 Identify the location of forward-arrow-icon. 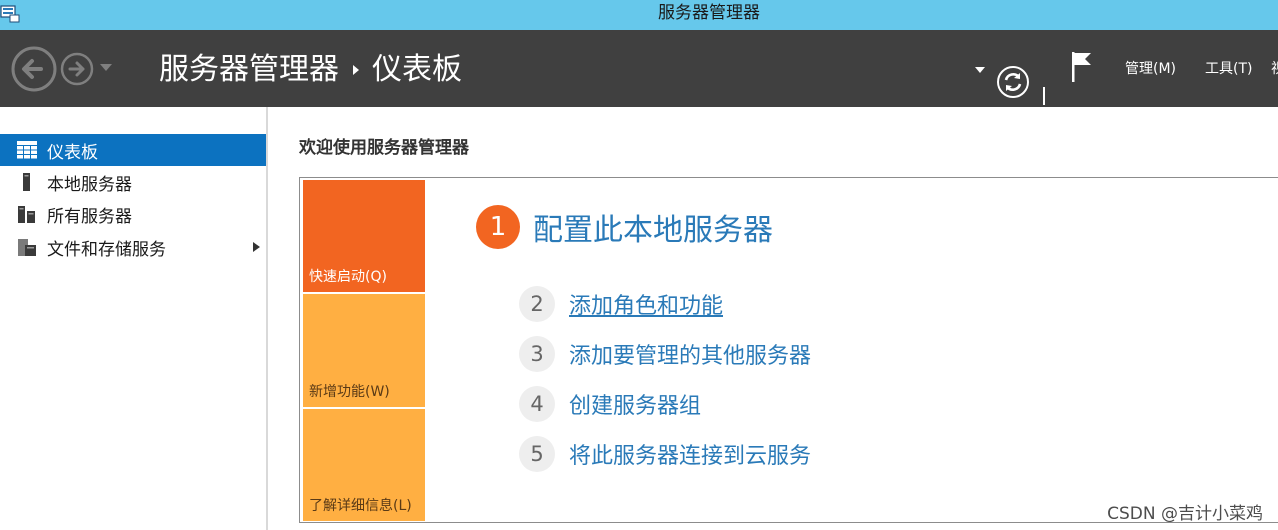
(77, 69).